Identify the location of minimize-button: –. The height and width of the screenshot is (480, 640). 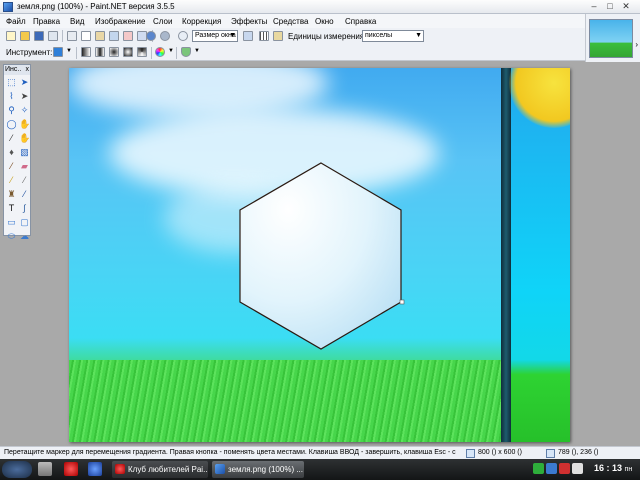
(594, 7).